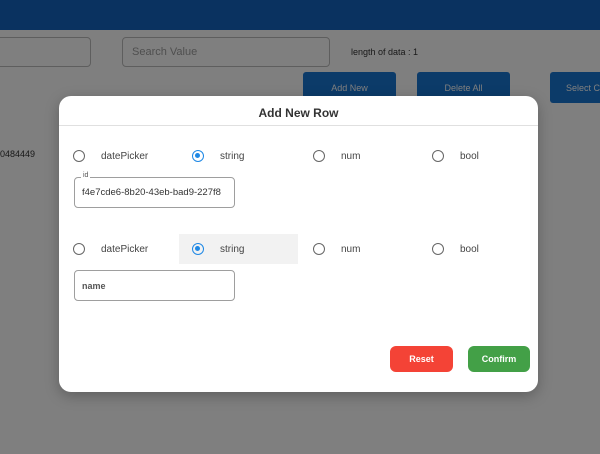 This screenshot has height=454, width=600. I want to click on id-field-value: f4e7cde6-8b20-43eb-bad9-227f8, so click(157, 192).